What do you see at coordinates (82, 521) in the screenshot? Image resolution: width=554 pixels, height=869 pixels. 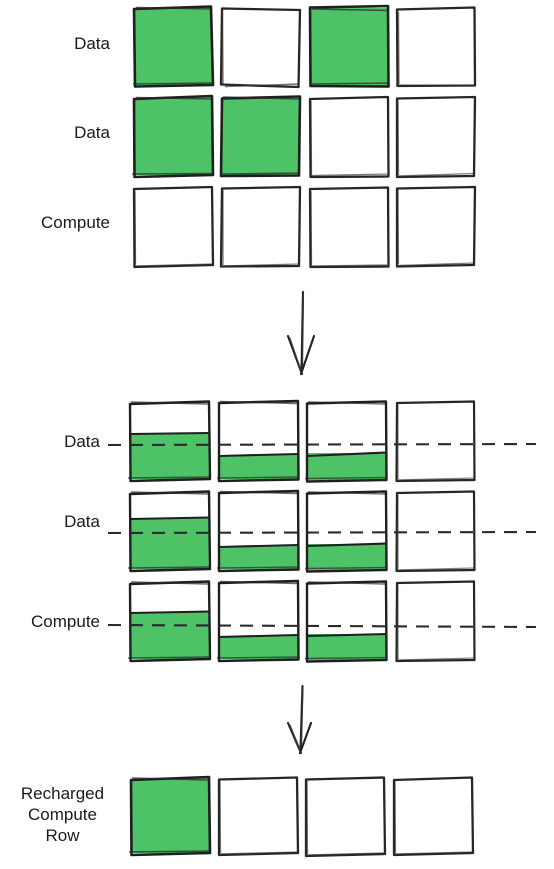 I see `row-label-data-mid-2: Data` at bounding box center [82, 521].